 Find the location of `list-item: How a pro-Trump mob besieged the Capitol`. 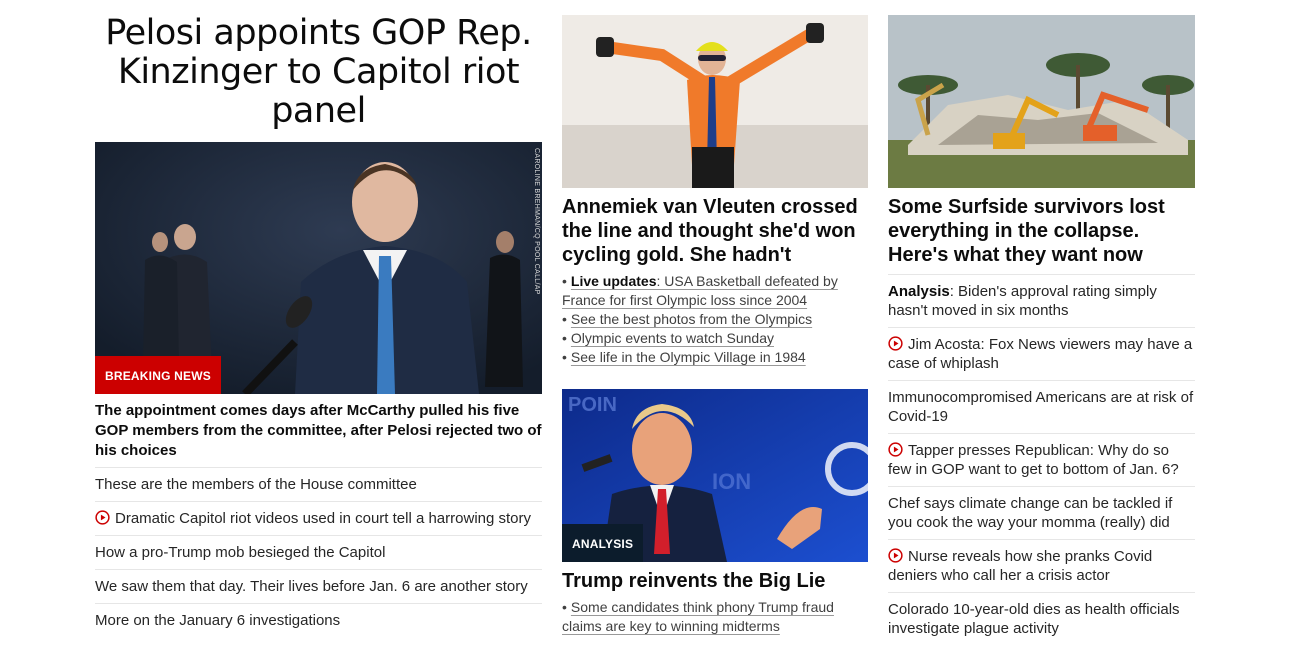

list-item: How a pro-Trump mob besieged the Capitol is located at coordinates (318, 552).